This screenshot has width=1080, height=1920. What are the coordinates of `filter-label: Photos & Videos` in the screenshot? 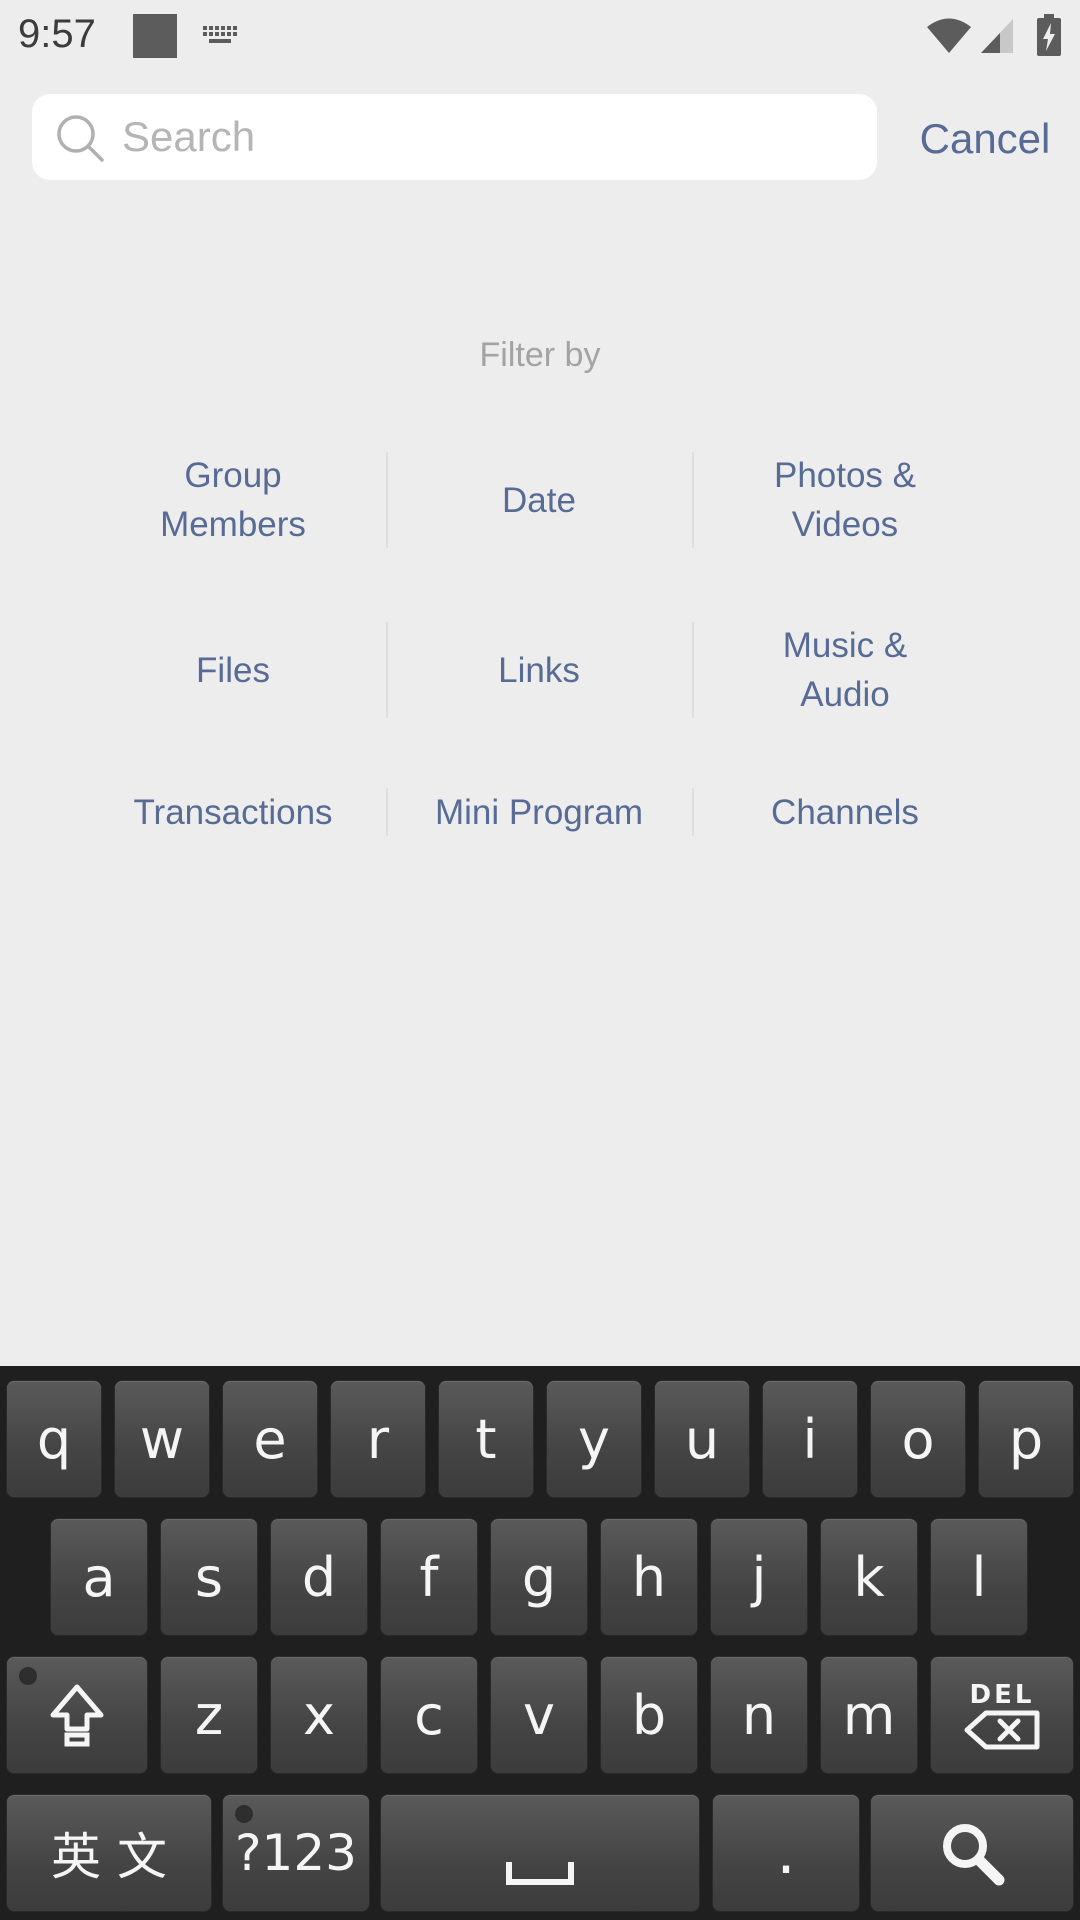 It's located at (845, 500).